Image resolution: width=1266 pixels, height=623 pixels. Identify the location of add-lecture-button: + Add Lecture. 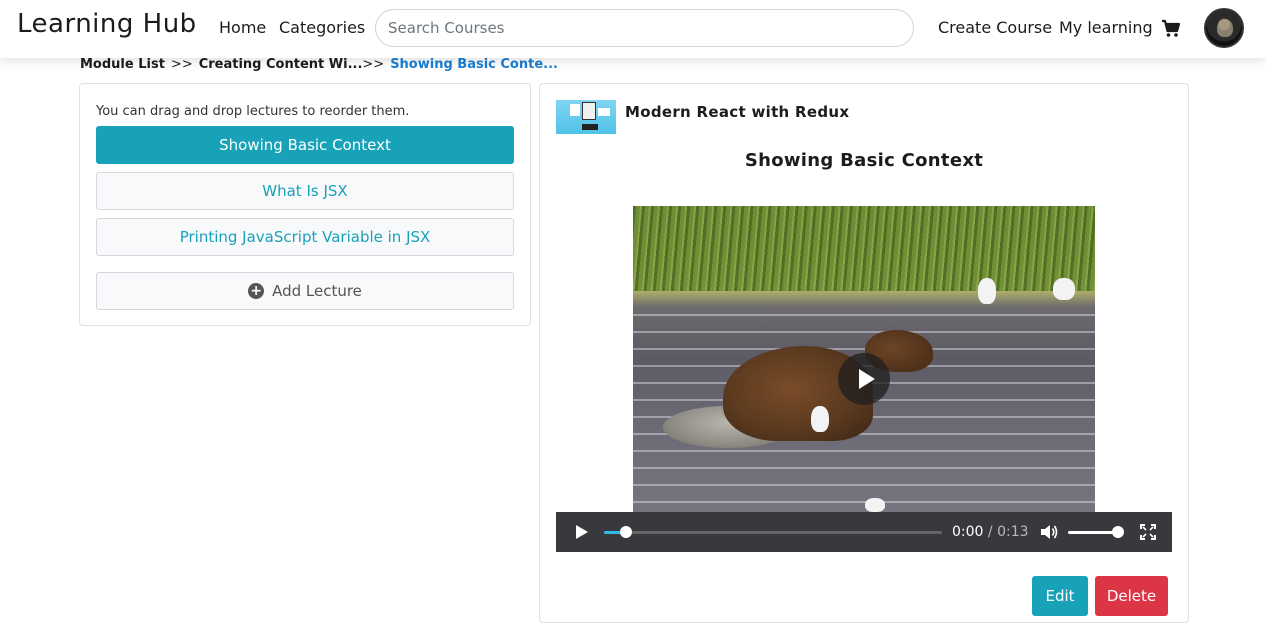
(305, 291).